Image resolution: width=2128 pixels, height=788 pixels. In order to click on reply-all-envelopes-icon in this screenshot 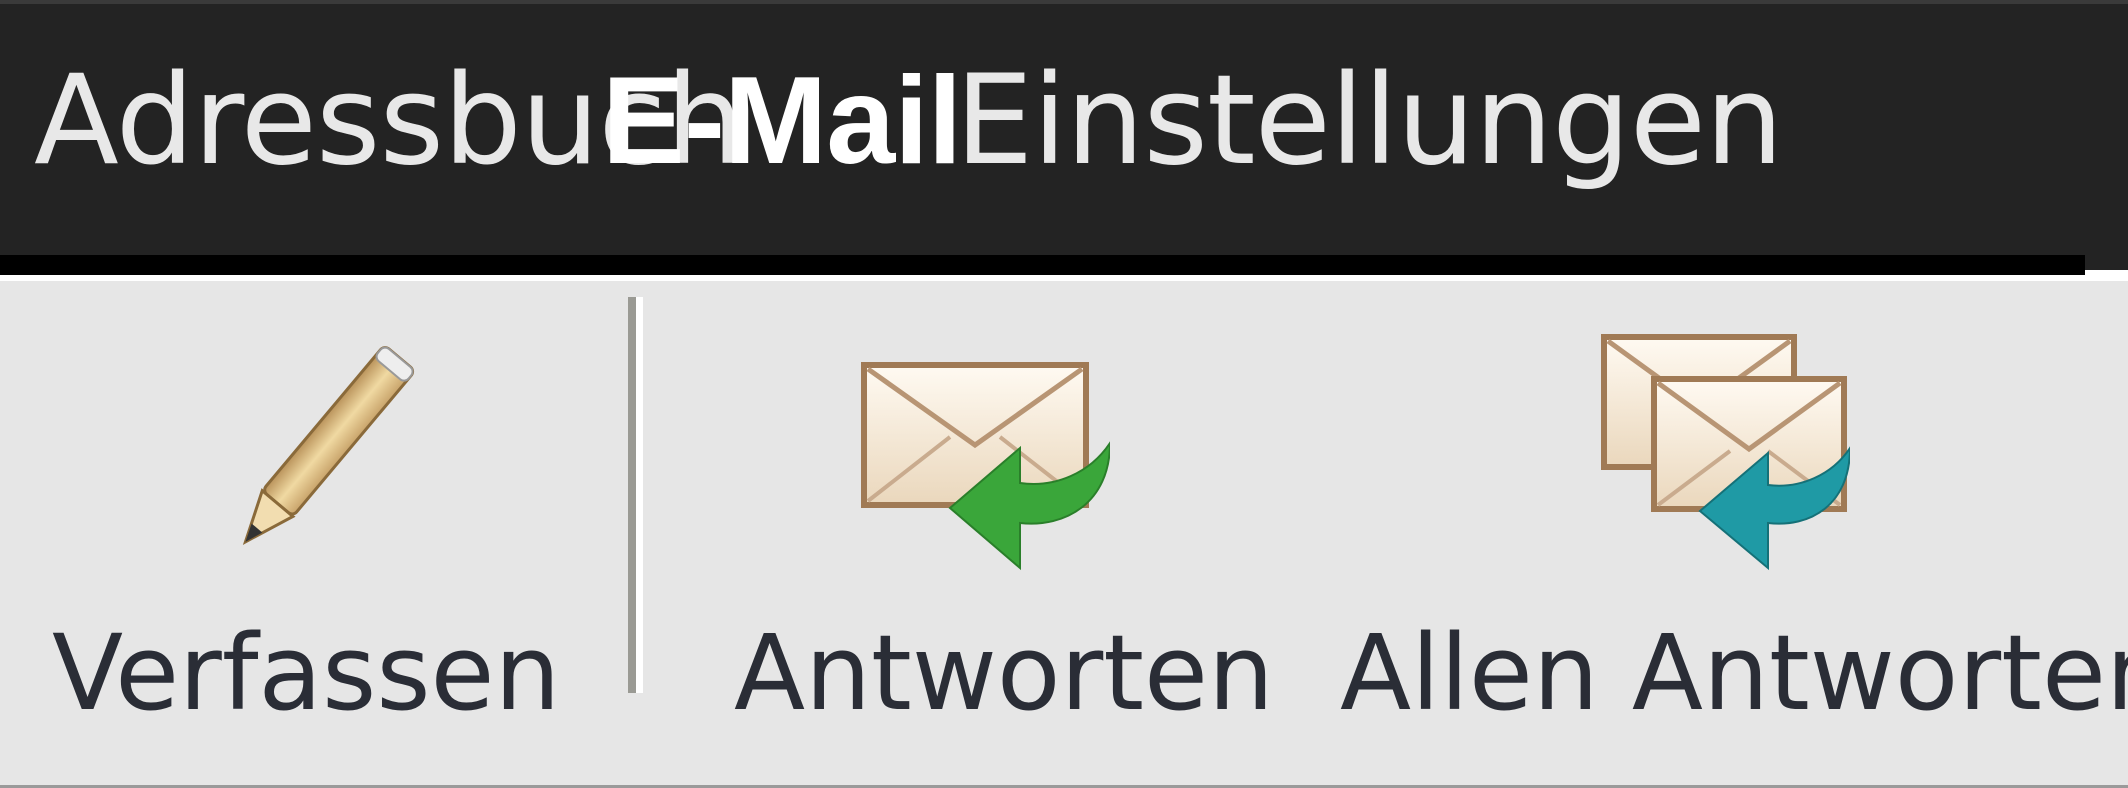, I will do `click(1725, 452)`.